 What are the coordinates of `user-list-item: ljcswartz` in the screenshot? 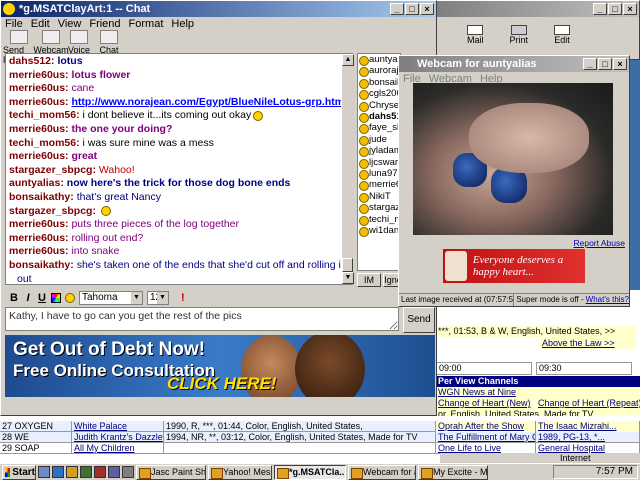 It's located at (379, 163).